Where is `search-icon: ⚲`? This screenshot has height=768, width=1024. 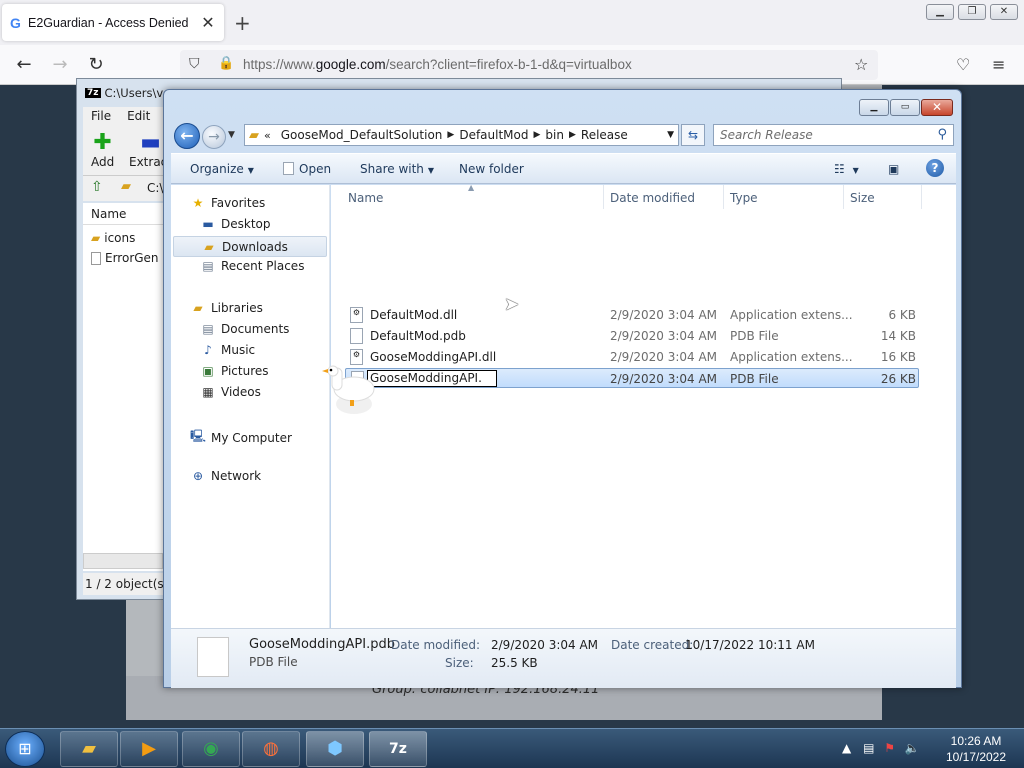
search-icon: ⚲ is located at coordinates (942, 134).